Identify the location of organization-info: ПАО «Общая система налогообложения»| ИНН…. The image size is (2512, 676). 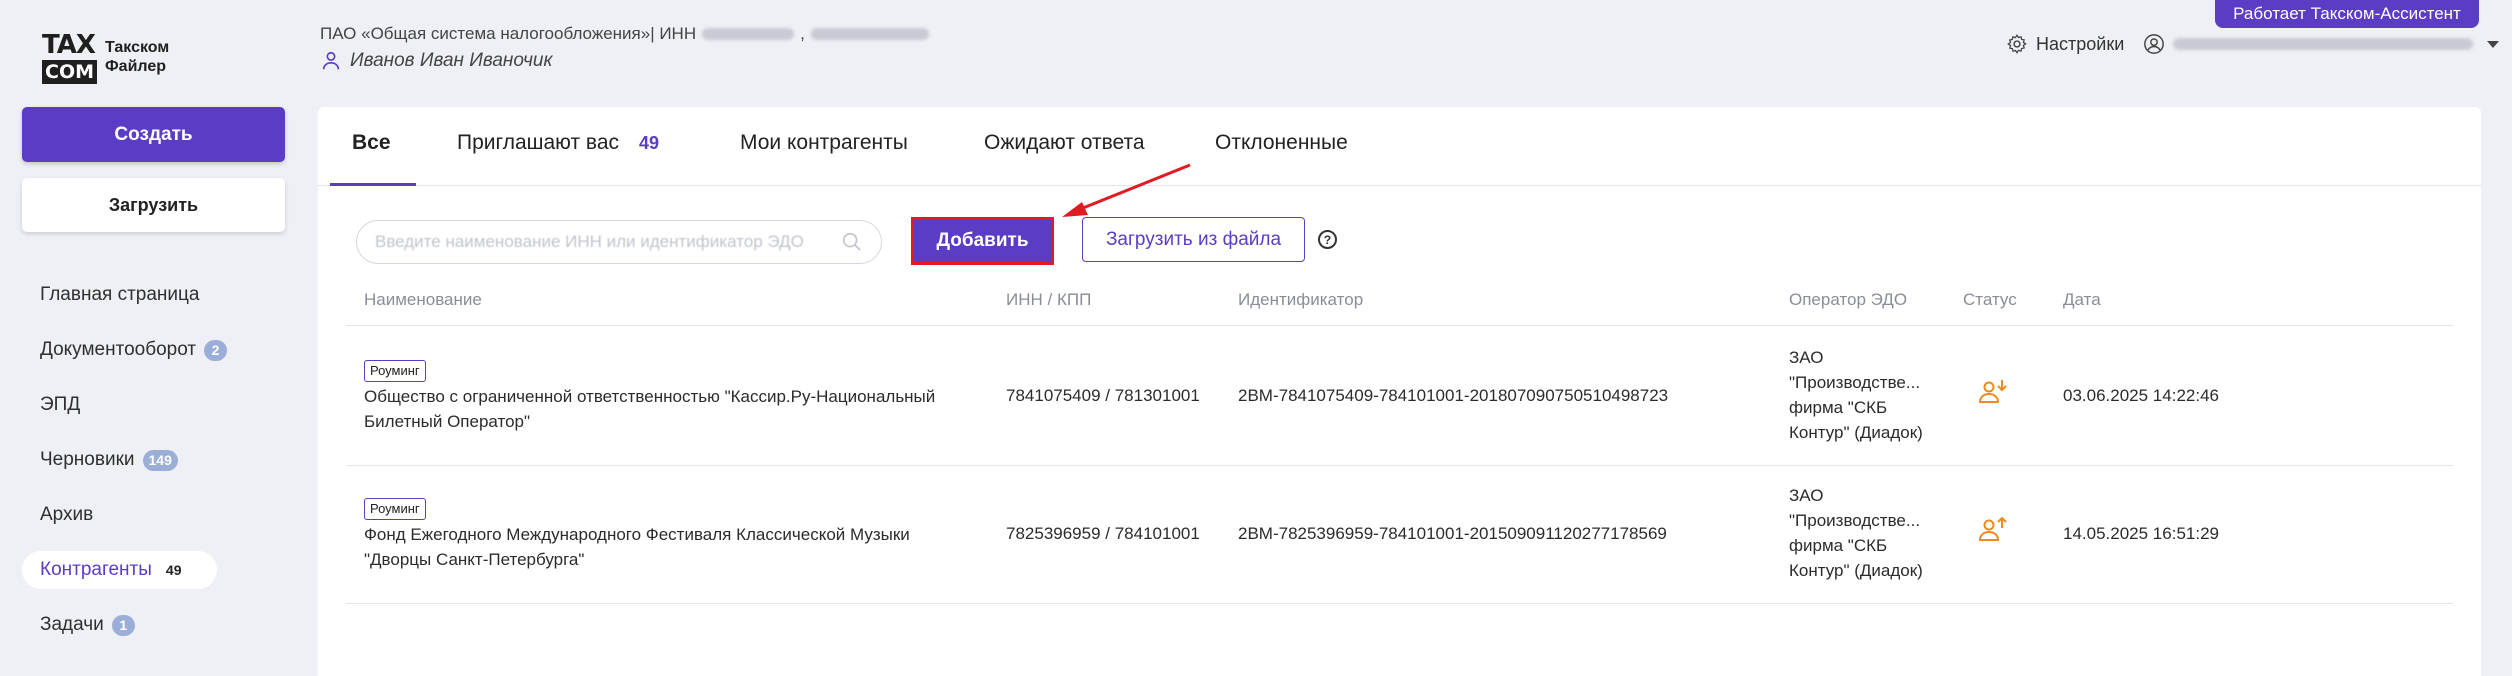
(624, 34).